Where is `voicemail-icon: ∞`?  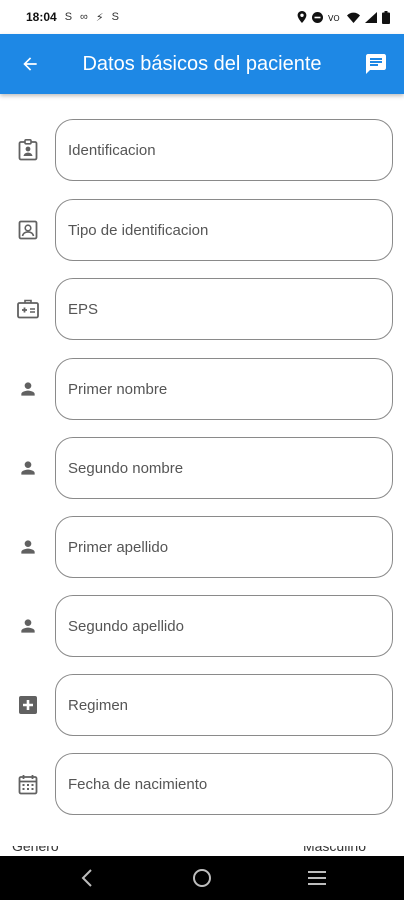 voicemail-icon: ∞ is located at coordinates (84, 17).